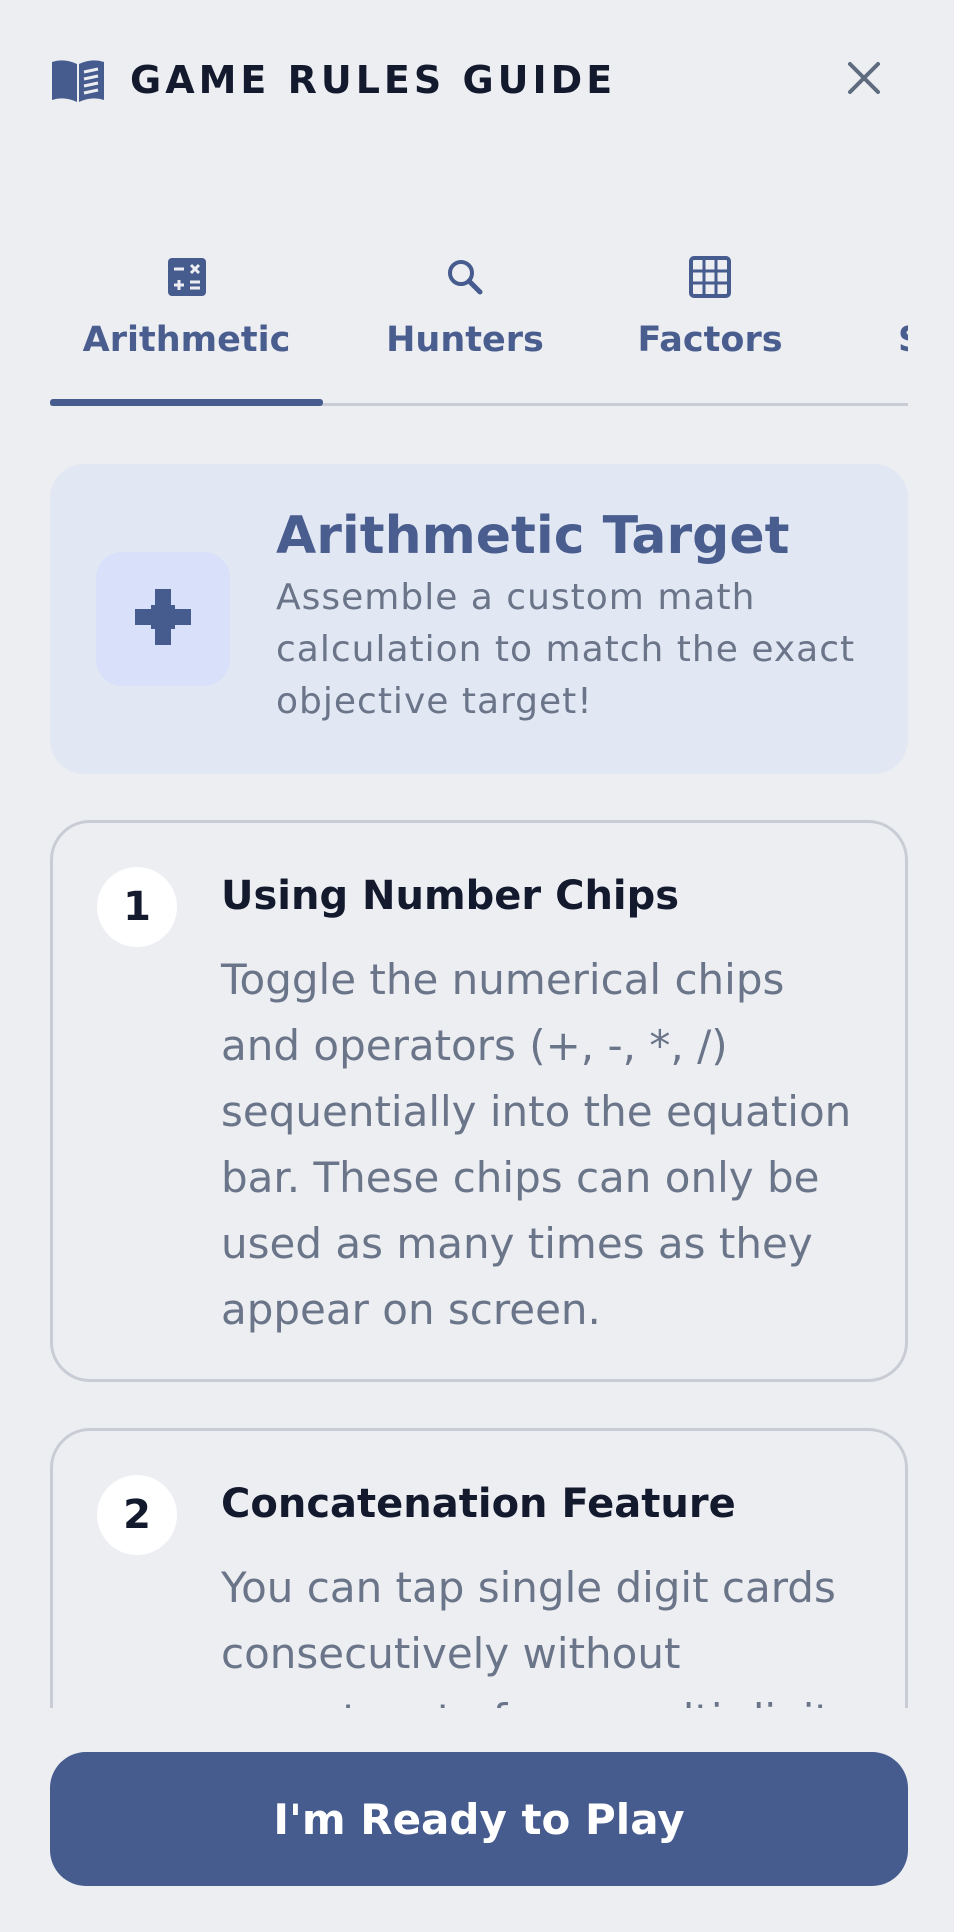  What do you see at coordinates (465, 340) in the screenshot?
I see `tab-label: Hunters` at bounding box center [465, 340].